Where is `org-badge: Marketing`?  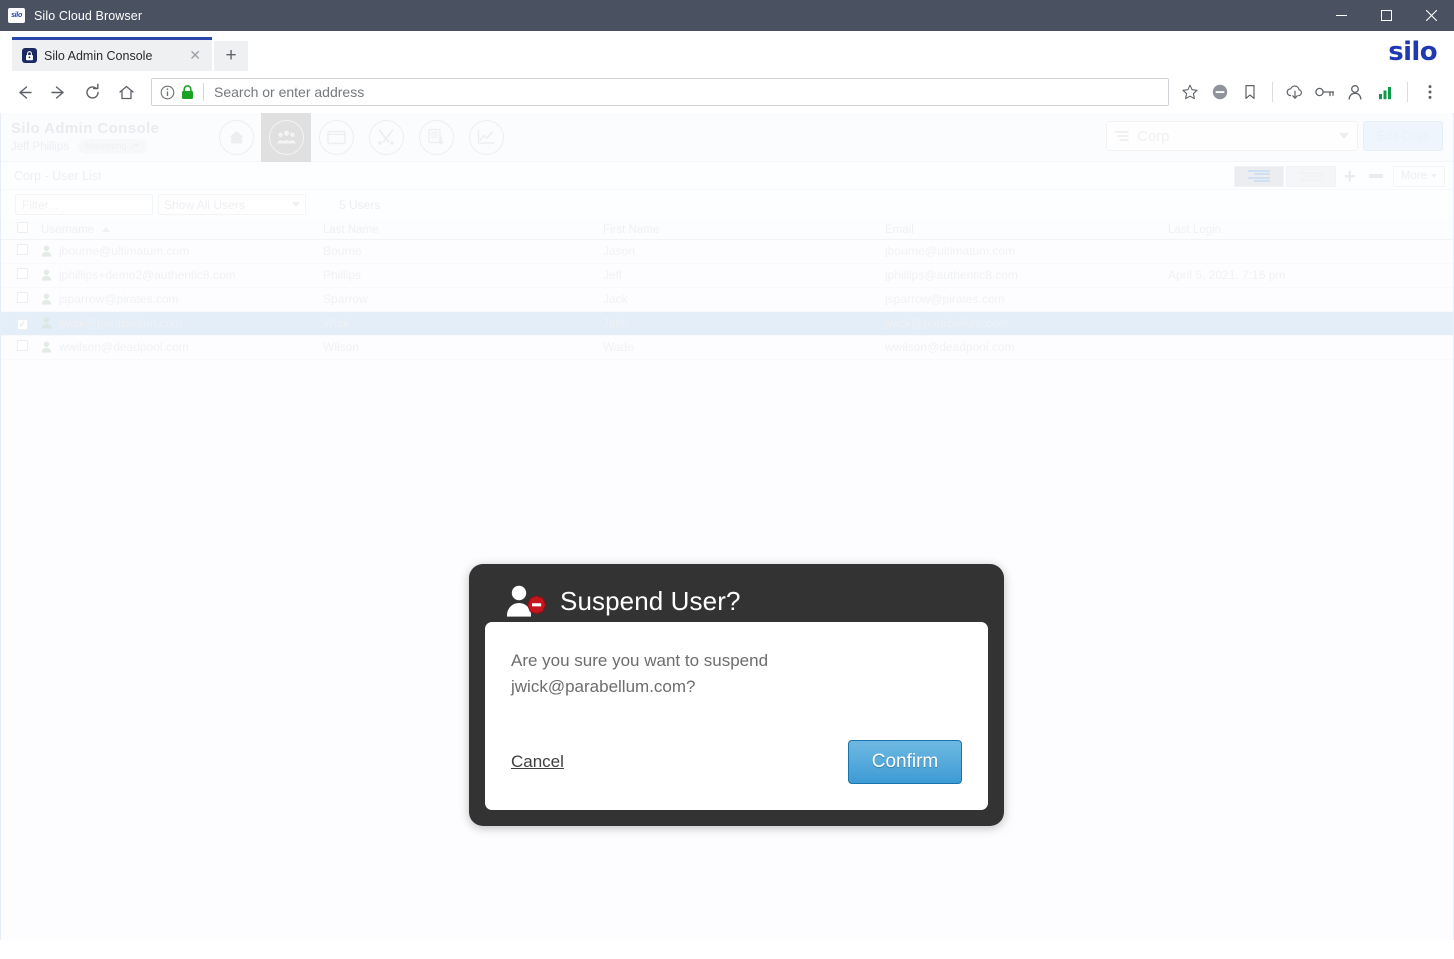
org-badge: Marketing is located at coordinates (112, 146).